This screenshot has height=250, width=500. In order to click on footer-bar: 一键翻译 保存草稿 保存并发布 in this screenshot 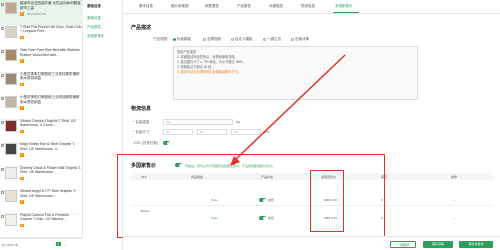, I will do `click(311, 243)`.